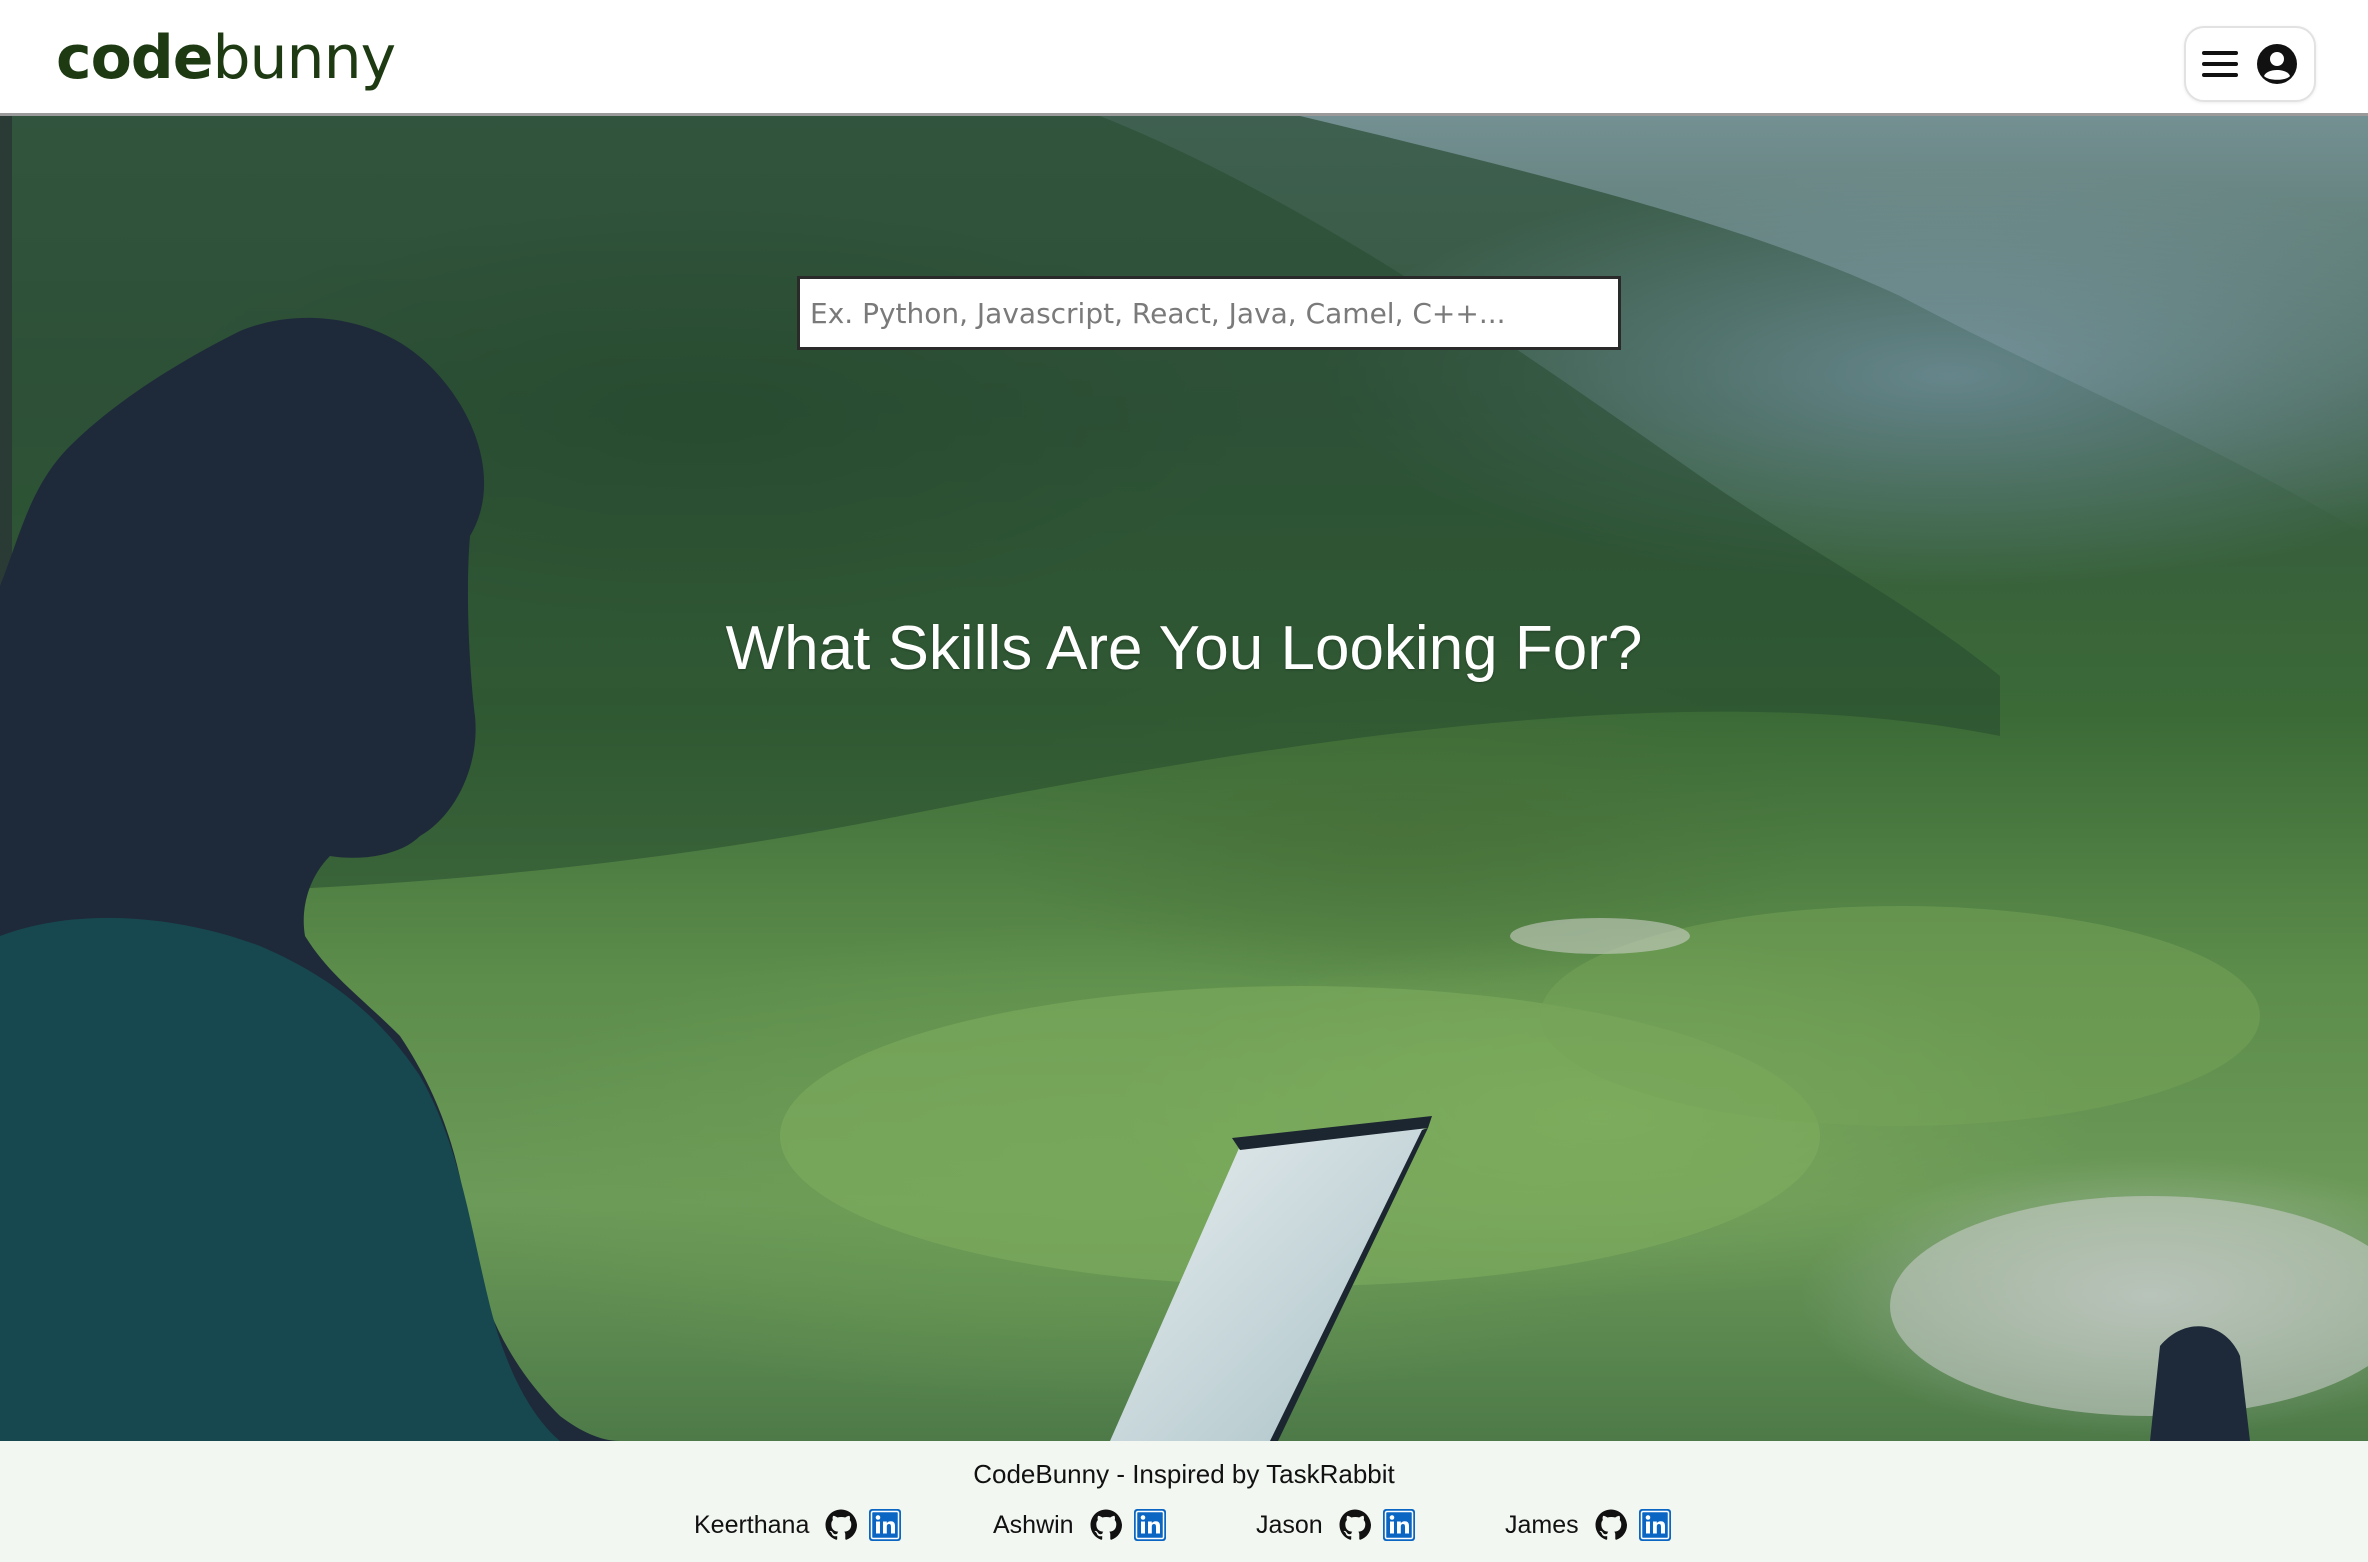 The width and height of the screenshot is (2368, 1562). Describe the element at coordinates (2250, 64) in the screenshot. I see `account-menu-button` at that location.